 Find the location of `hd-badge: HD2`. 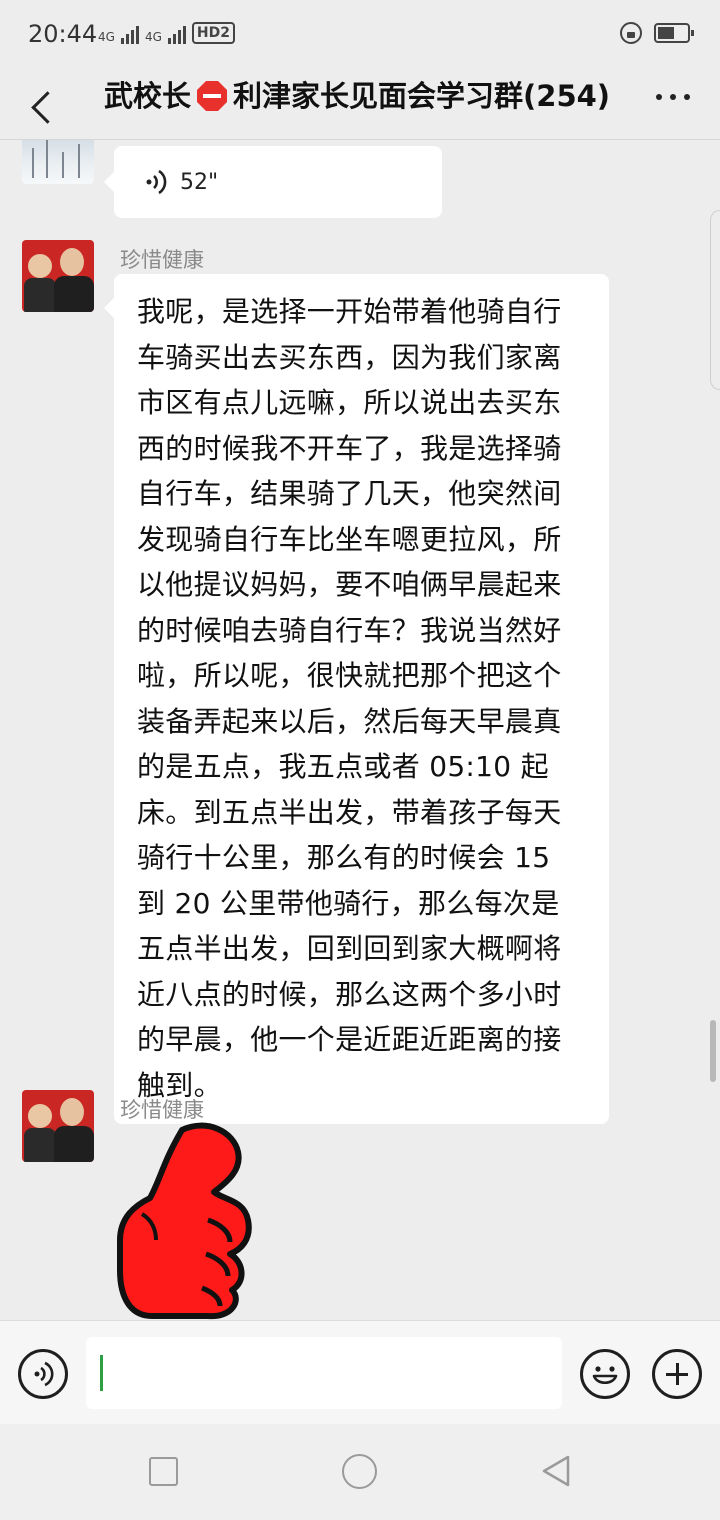

hd-badge: HD2 is located at coordinates (213, 33).